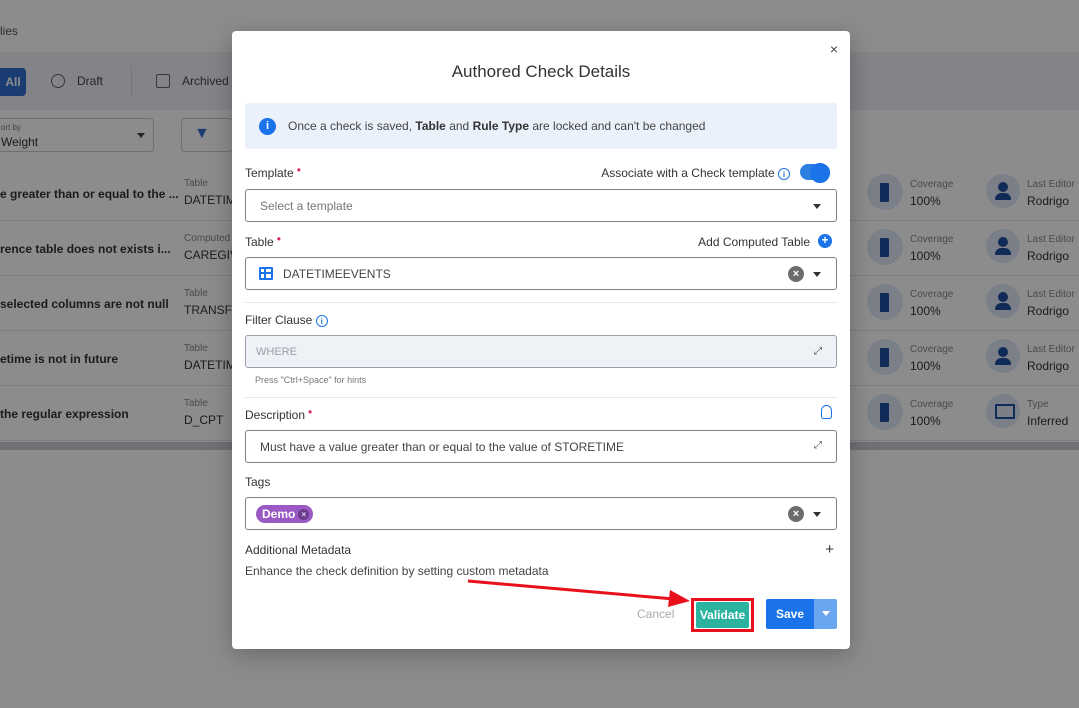 The height and width of the screenshot is (708, 1079). Describe the element at coordinates (306, 206) in the screenshot. I see `template-placeholder: Select a template` at that location.